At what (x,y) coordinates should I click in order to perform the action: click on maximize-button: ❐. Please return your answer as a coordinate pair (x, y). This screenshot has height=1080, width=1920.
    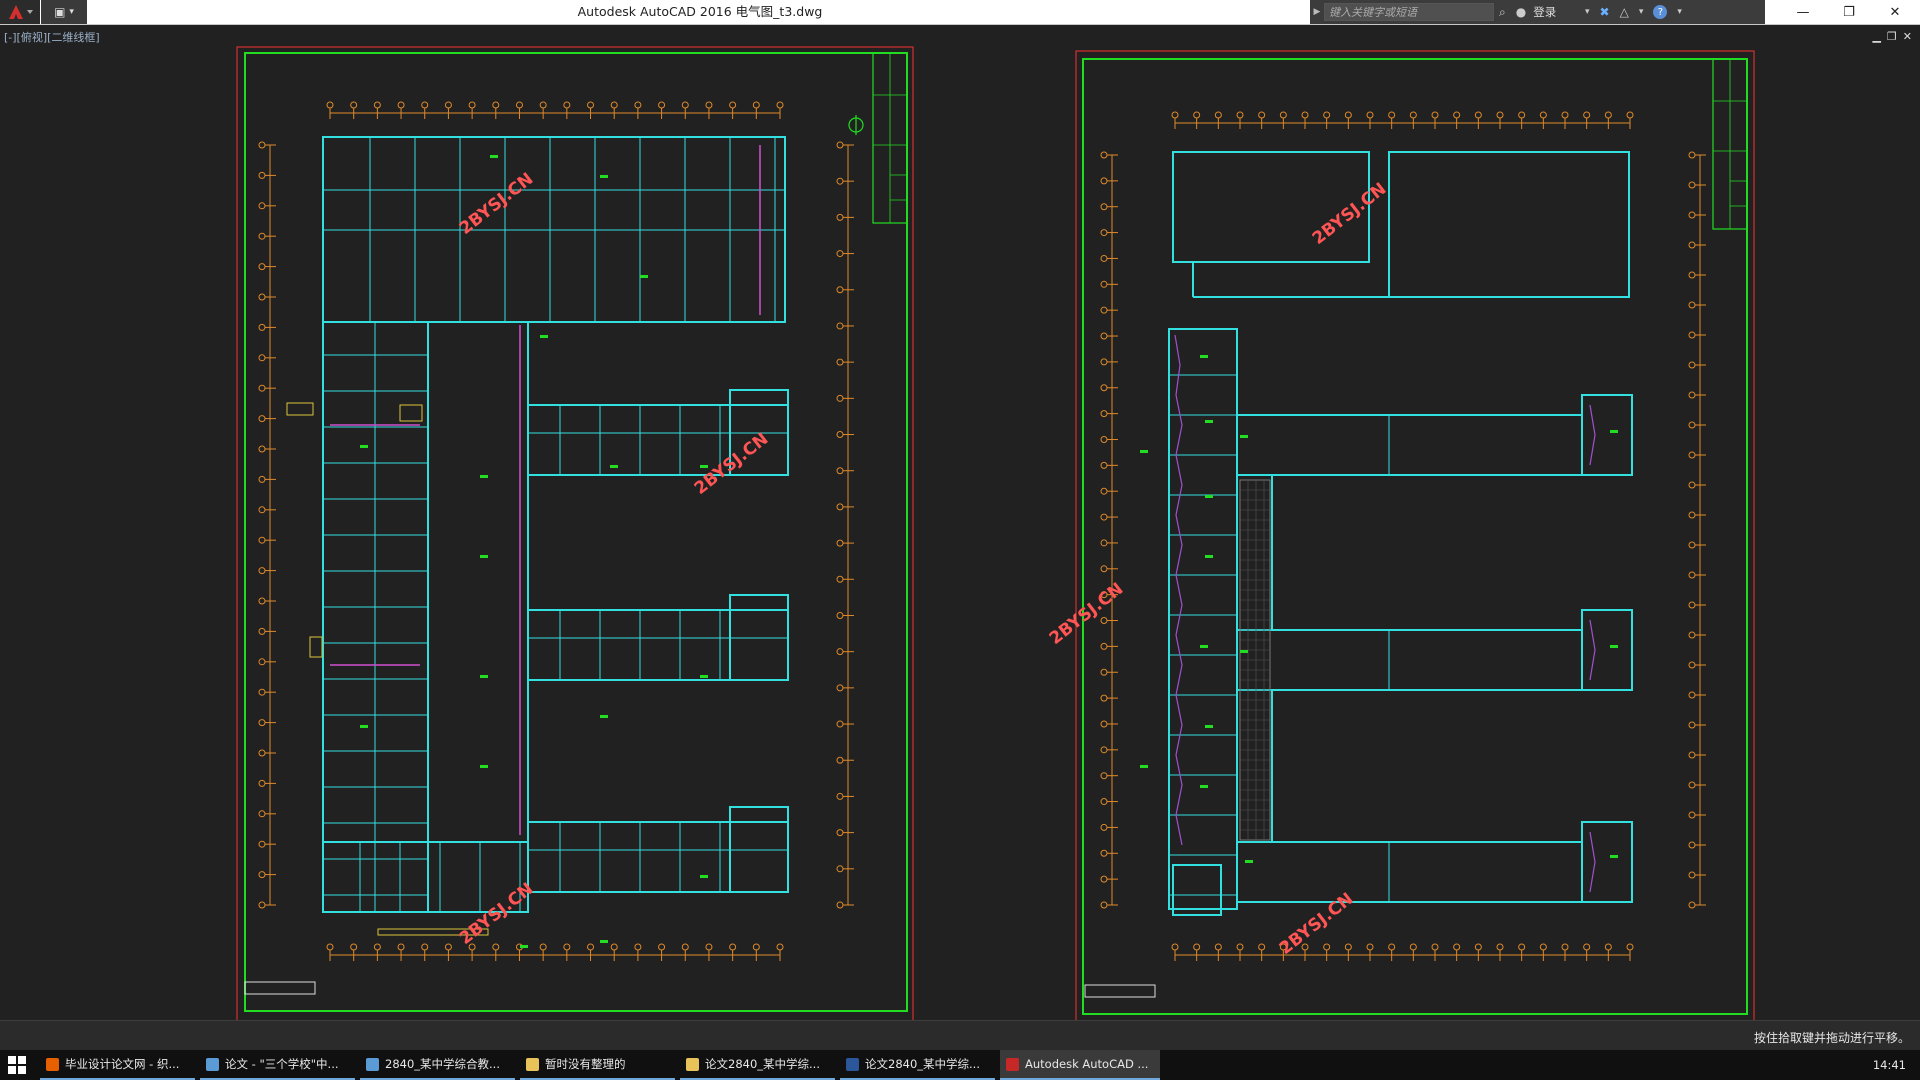
    Looking at the image, I should click on (1849, 12).